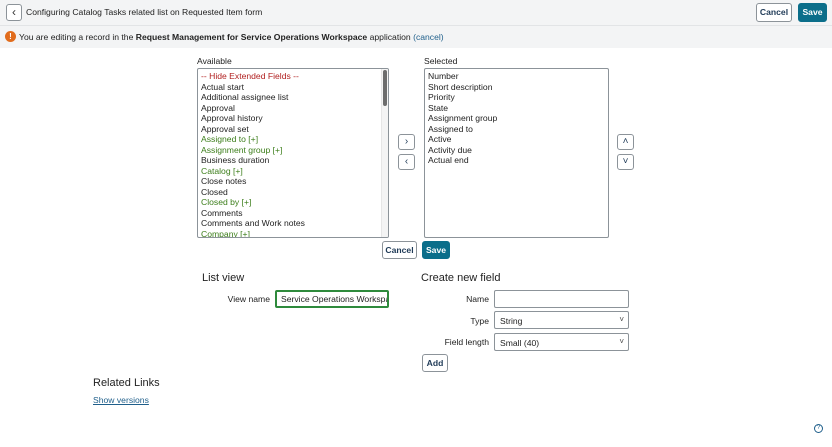 This screenshot has width=832, height=447. What do you see at coordinates (248, 299) in the screenshot?
I see `view-name-label: View name` at bounding box center [248, 299].